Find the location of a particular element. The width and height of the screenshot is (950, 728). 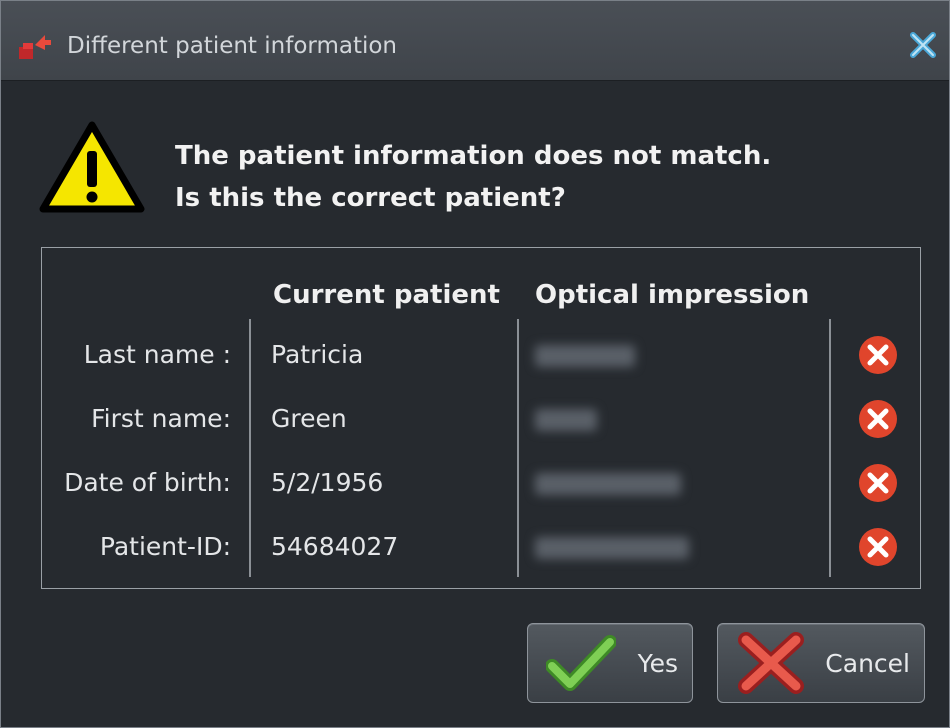

optical-first-name-blurred is located at coordinates (566, 420).